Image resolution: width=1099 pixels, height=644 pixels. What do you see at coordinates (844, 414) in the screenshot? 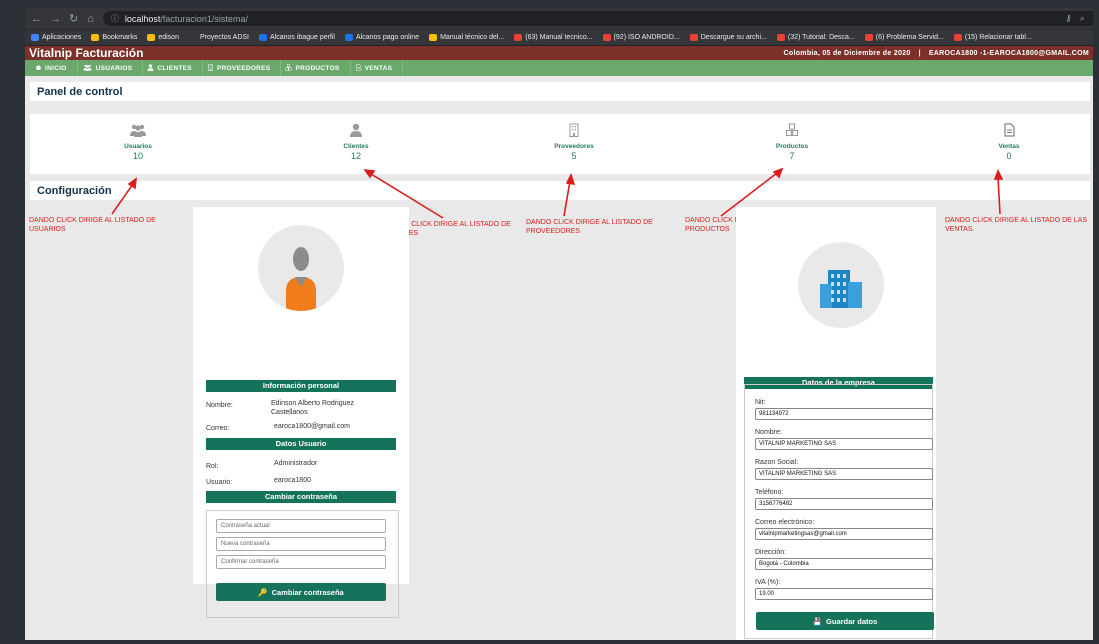
I see `nit-input: 981134972` at bounding box center [844, 414].